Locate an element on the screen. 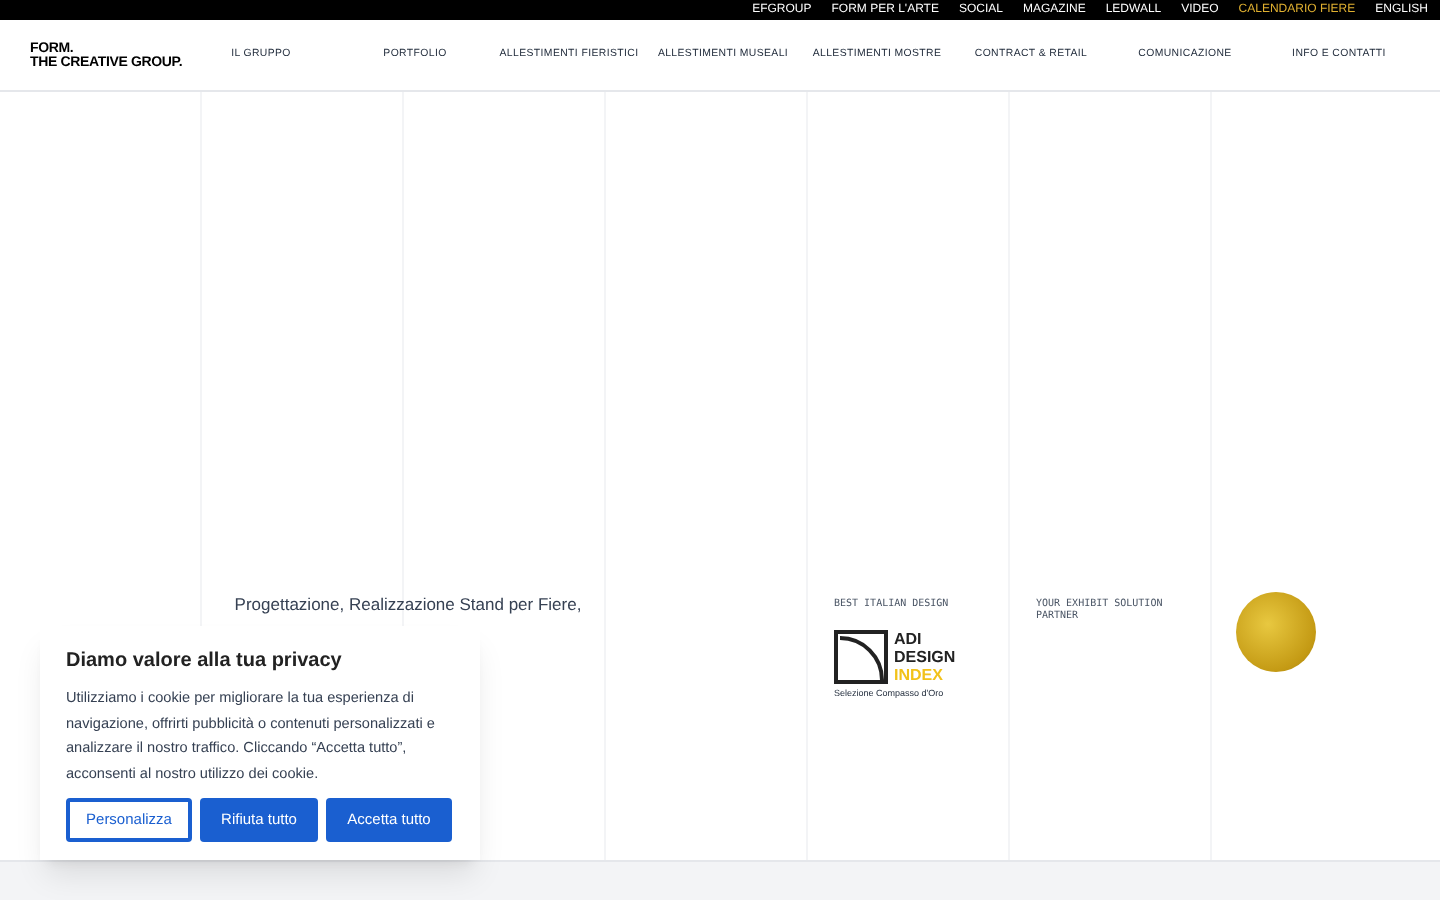 Image resolution: width=1440 pixels, height=900 pixels. cookie-title: Diamo valore alla tua privacy is located at coordinates (205, 662).